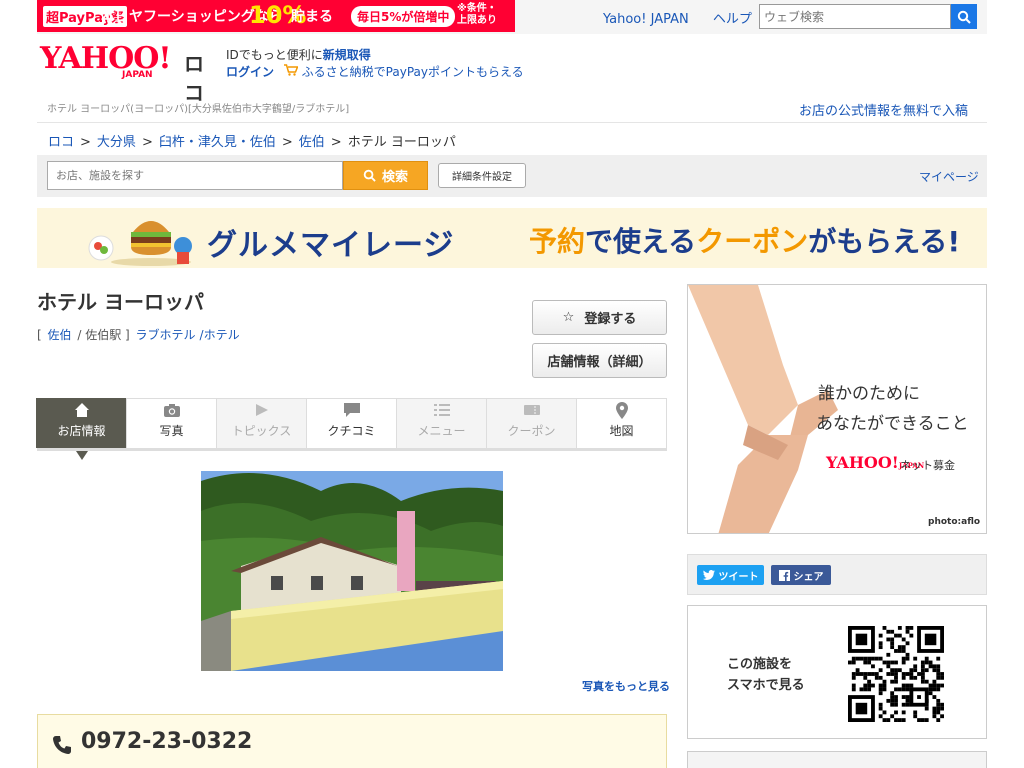 Image resolution: width=1024 pixels, height=768 pixels. I want to click on shop-search-input, so click(195, 175).